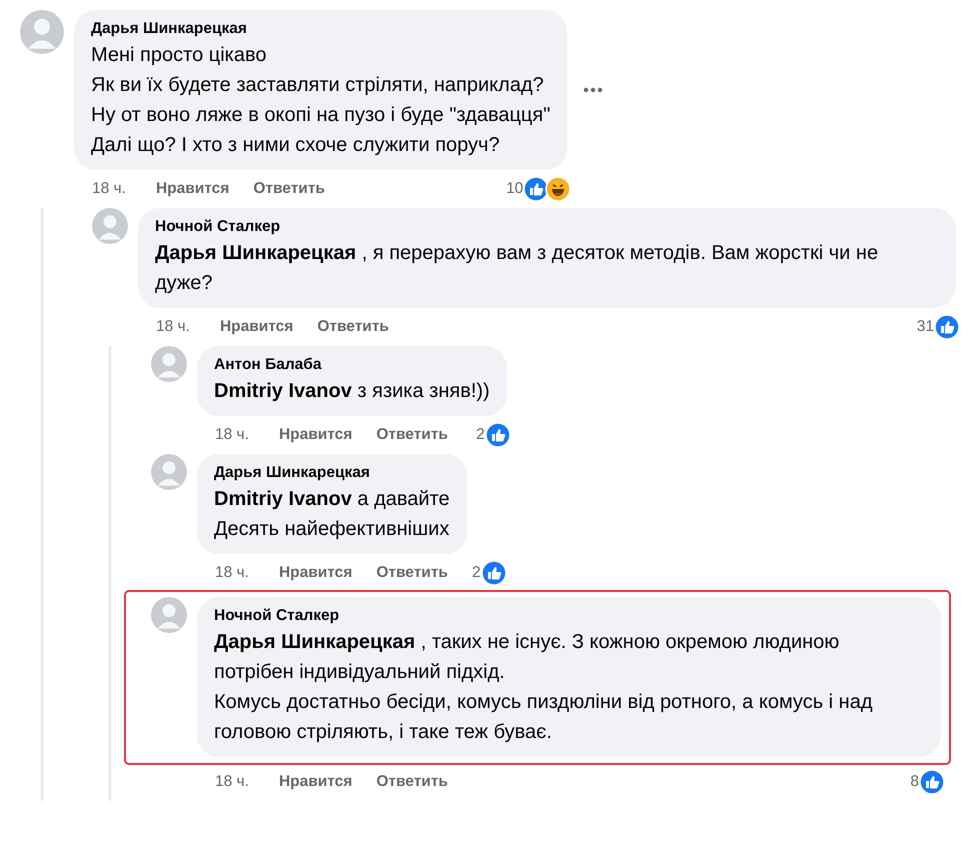 The height and width of the screenshot is (844, 976). What do you see at coordinates (320, 115) in the screenshot?
I see `comment-text: Ну от воно ляже в окопі на пузо і буде "здавацця"` at bounding box center [320, 115].